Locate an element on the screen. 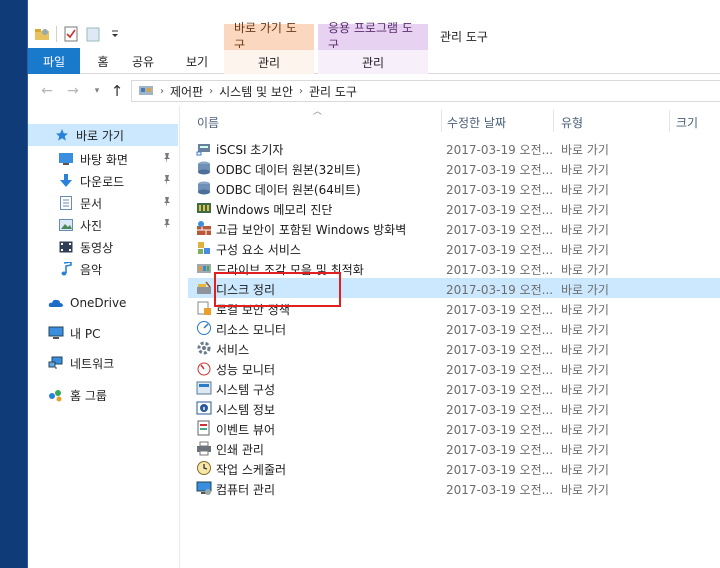 Image resolution: width=720 pixels, height=568 pixels. nav-item-downloads: 다운로드 is located at coordinates (103, 181).